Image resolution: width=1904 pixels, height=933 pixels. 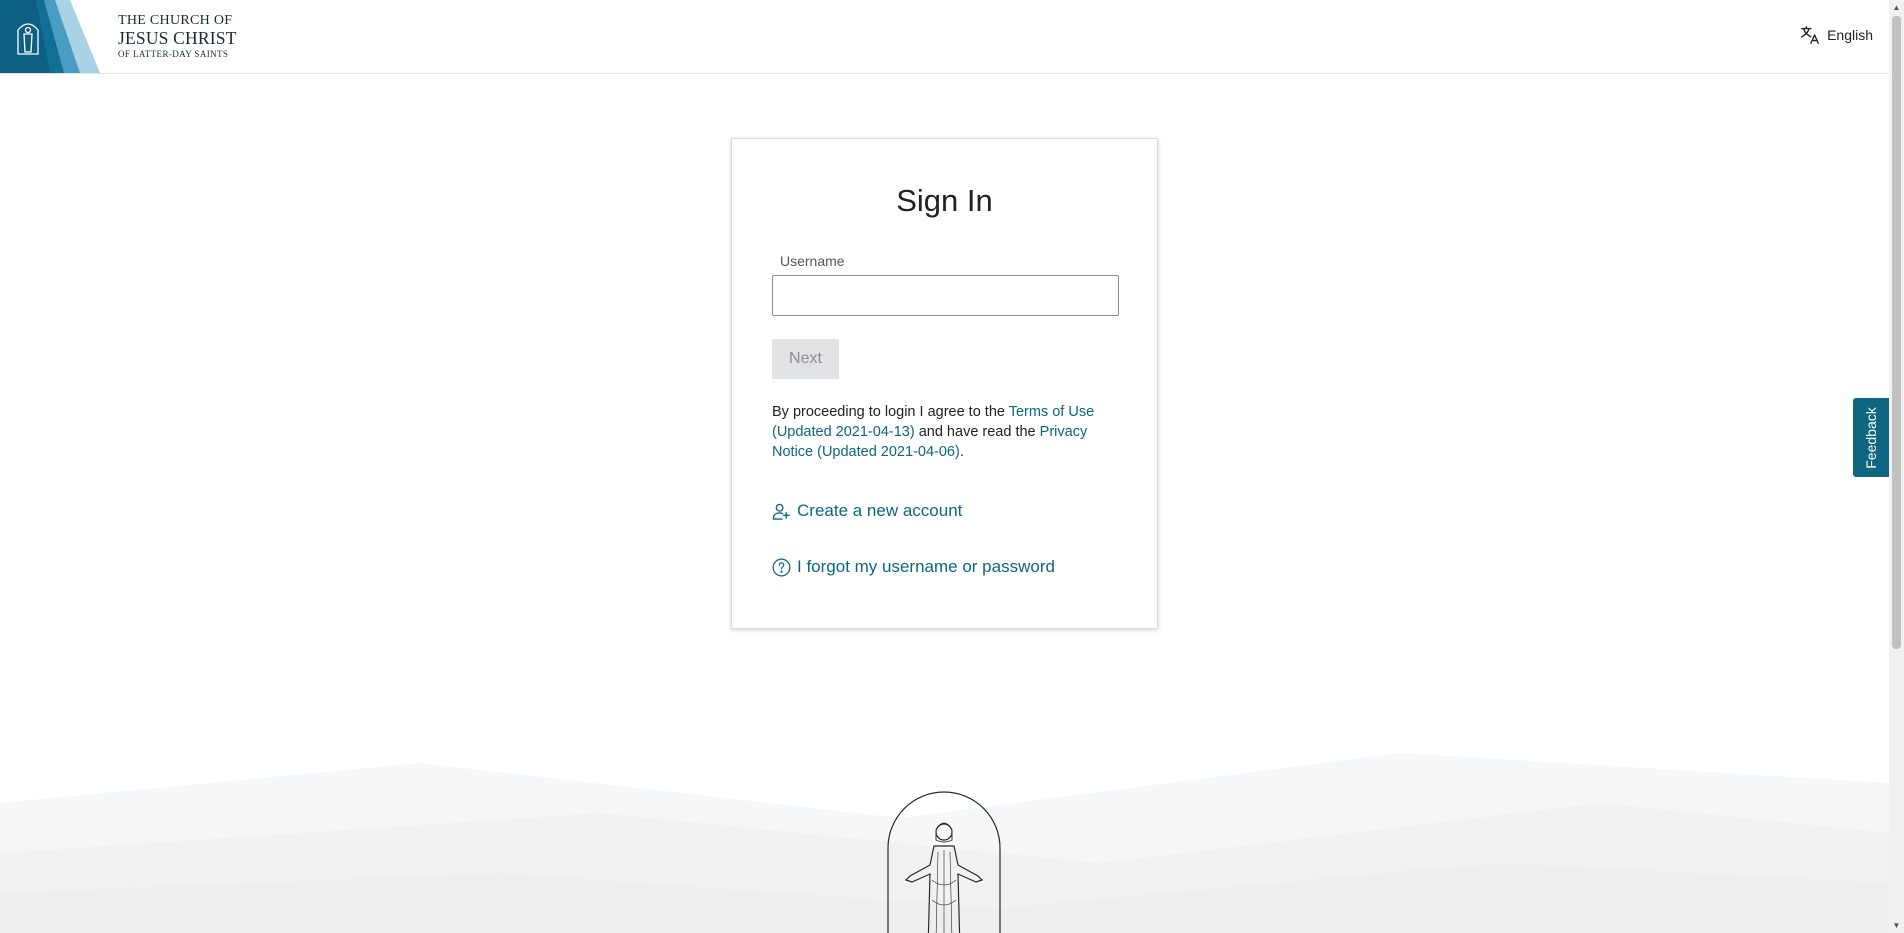 I want to click on logo-line-1: THE CHURCH OF, so click(x=175, y=20).